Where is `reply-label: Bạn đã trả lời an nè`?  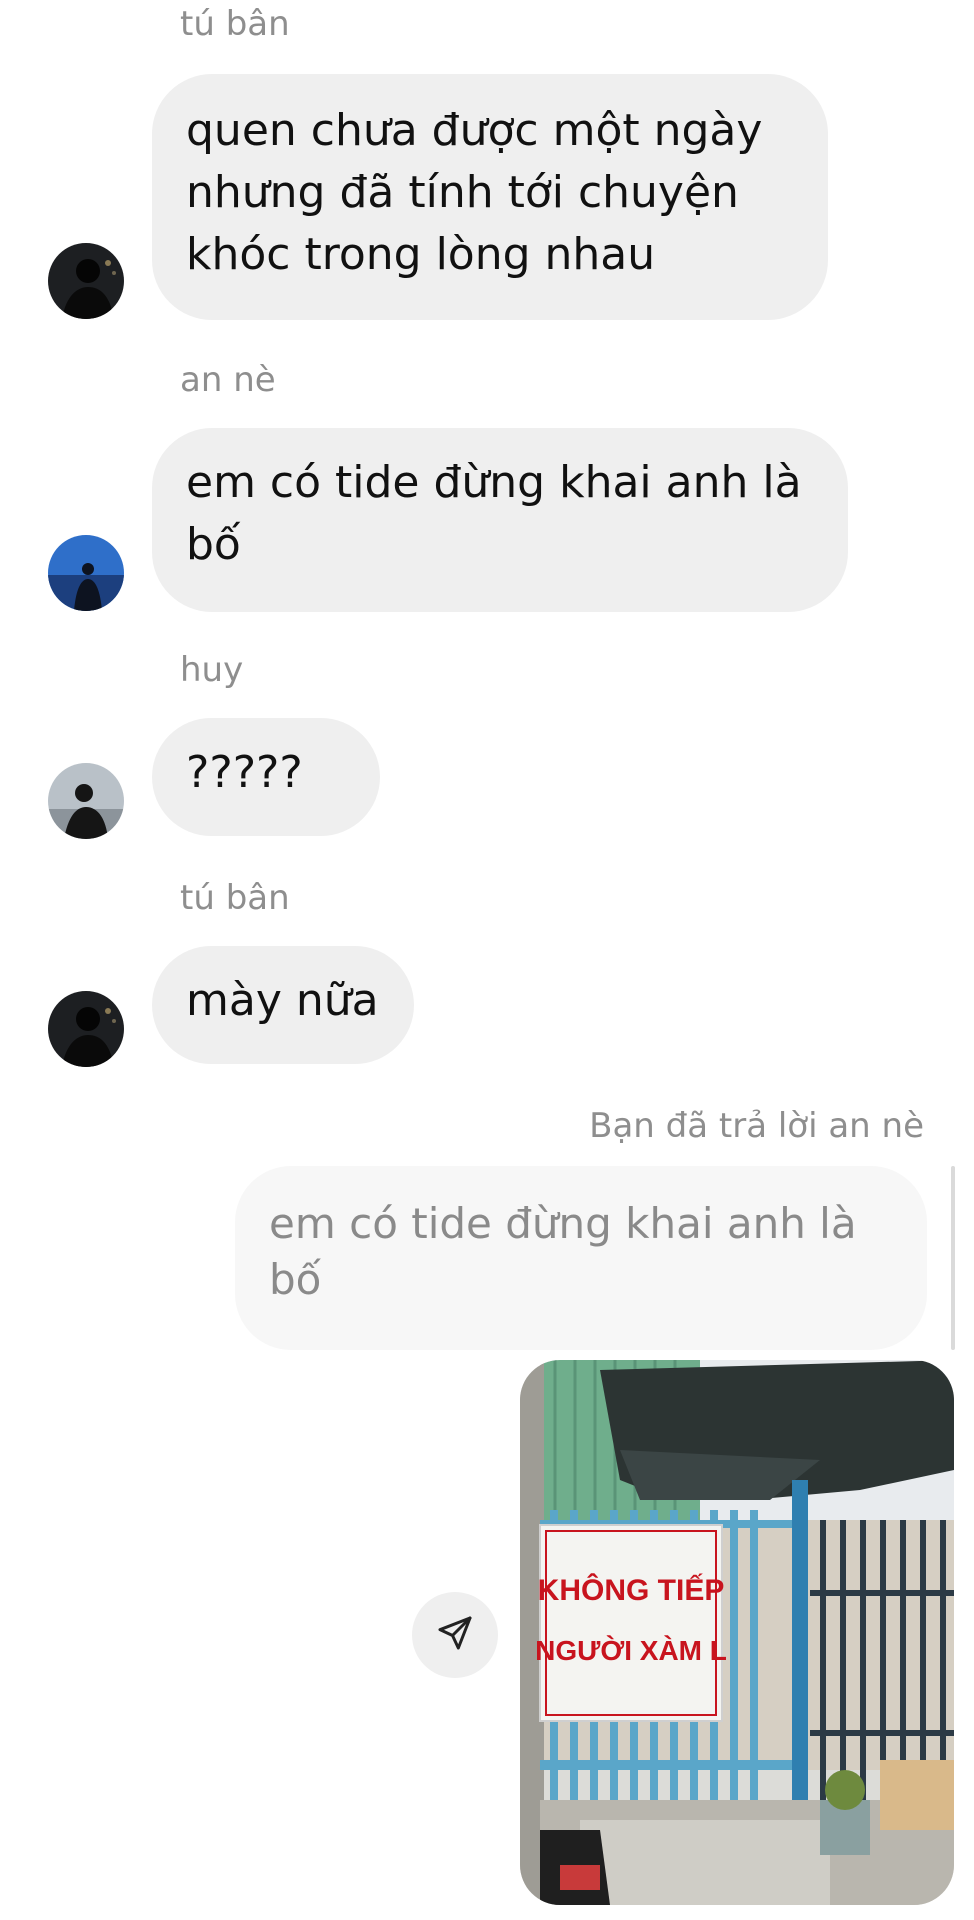
reply-label: Bạn đã trả lời an nè is located at coordinates (756, 1126).